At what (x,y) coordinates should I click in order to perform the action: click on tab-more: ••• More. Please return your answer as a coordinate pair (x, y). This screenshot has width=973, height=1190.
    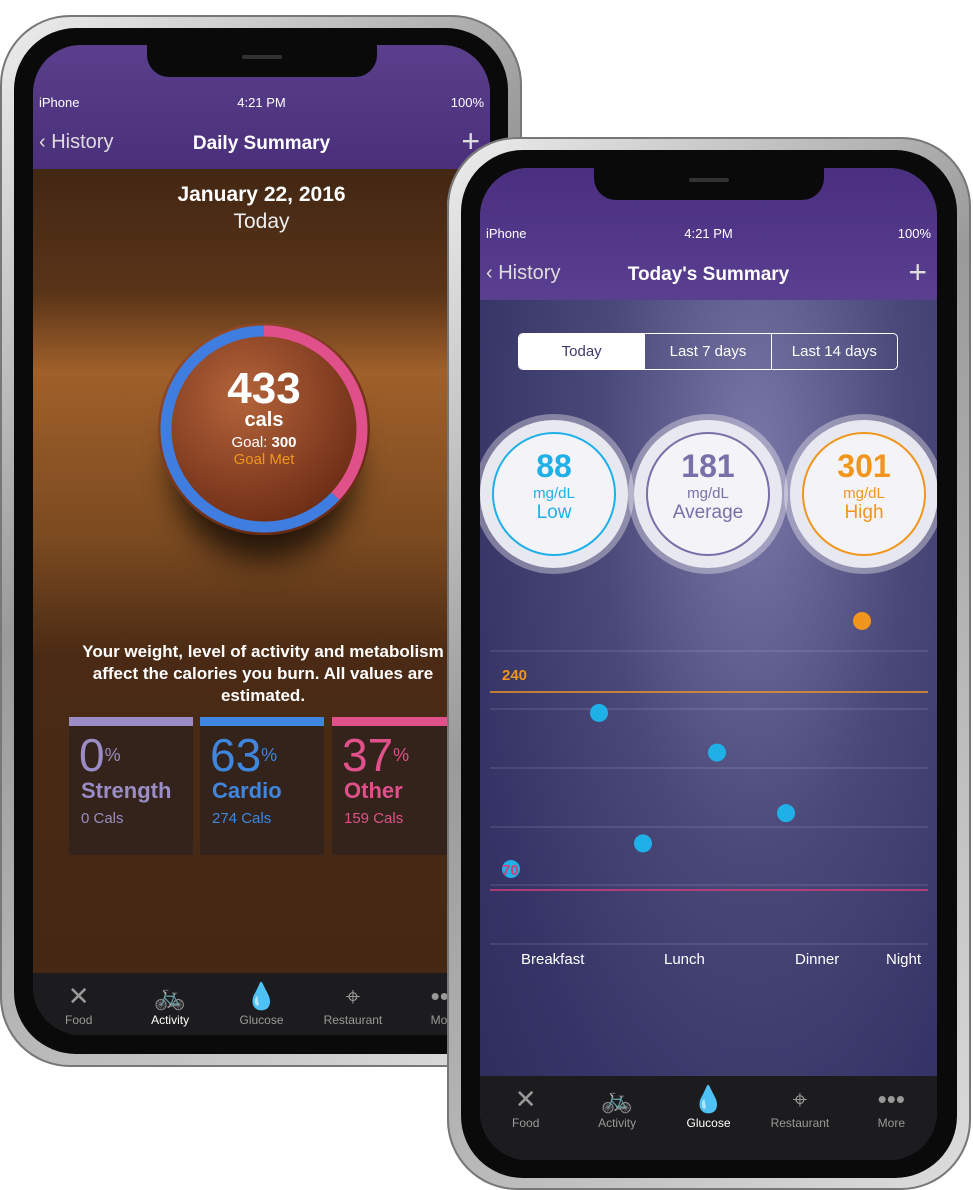
    Looking at the image, I should click on (891, 1118).